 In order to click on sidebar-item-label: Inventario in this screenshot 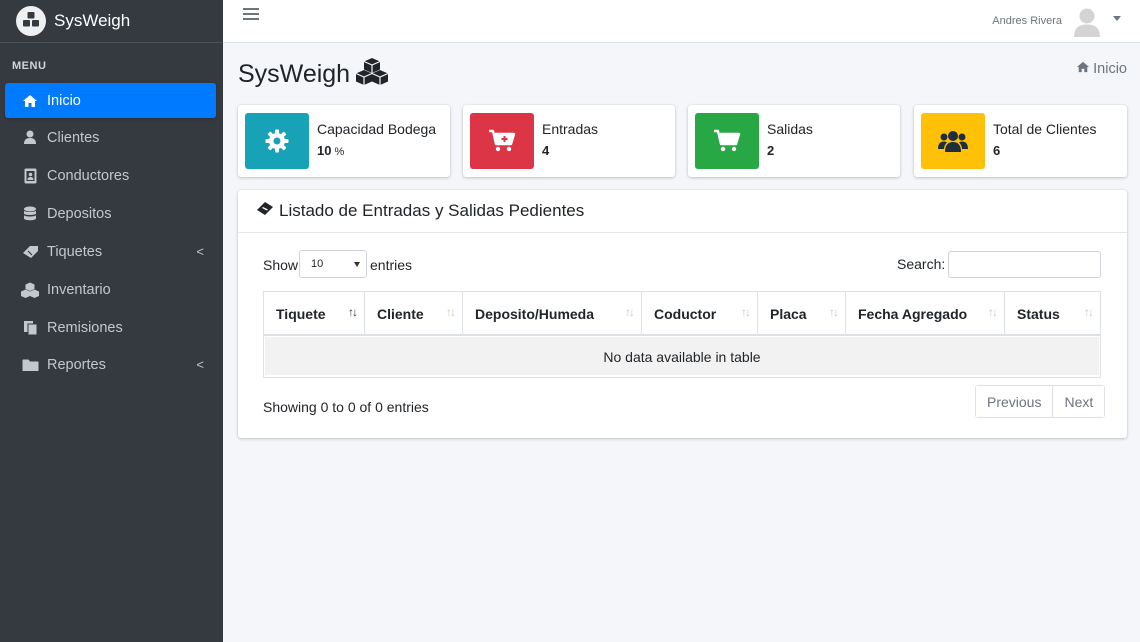, I will do `click(79, 289)`.